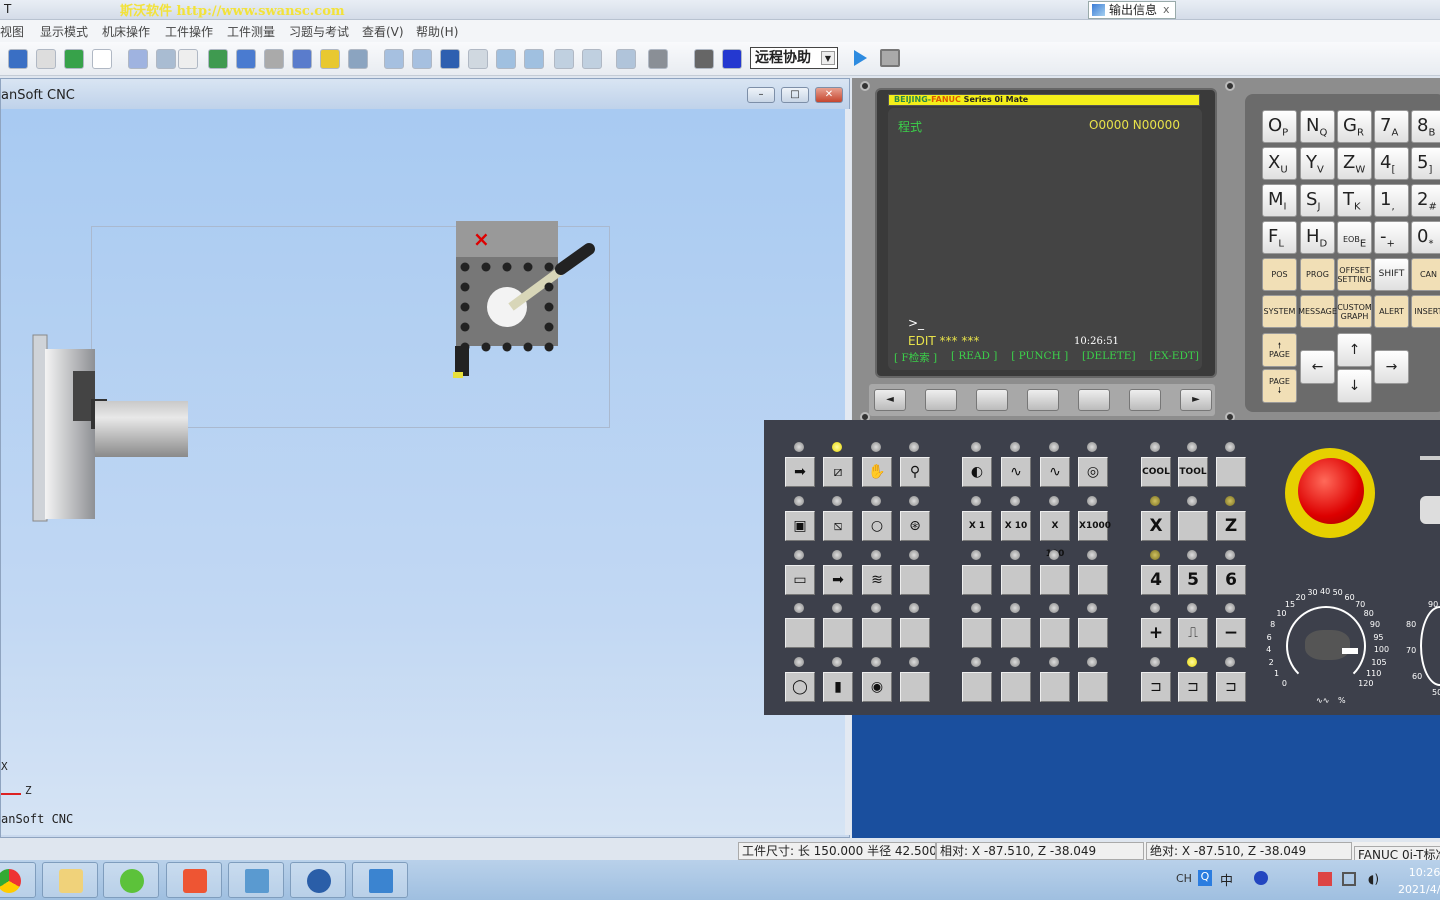 The height and width of the screenshot is (900, 1440). What do you see at coordinates (1279, 386) in the screenshot?
I see `page-down-key: PAGE 🠗` at bounding box center [1279, 386].